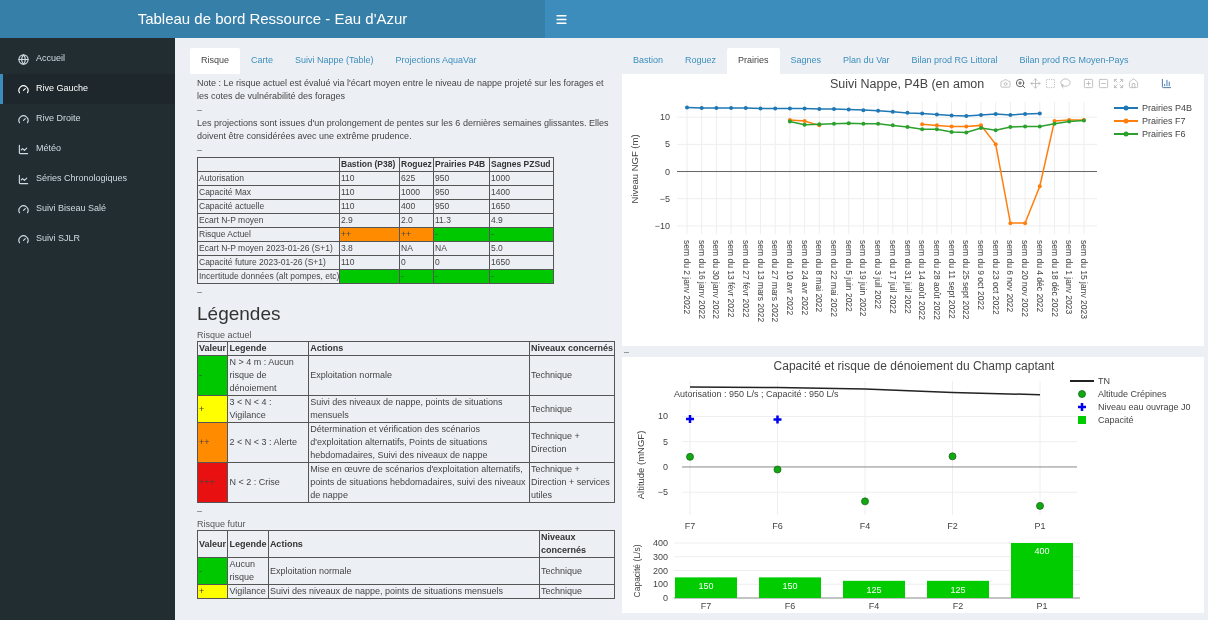 The height and width of the screenshot is (620, 1208). Describe the element at coordinates (416, 178) in the screenshot. I see `table-cell: 625` at that location.